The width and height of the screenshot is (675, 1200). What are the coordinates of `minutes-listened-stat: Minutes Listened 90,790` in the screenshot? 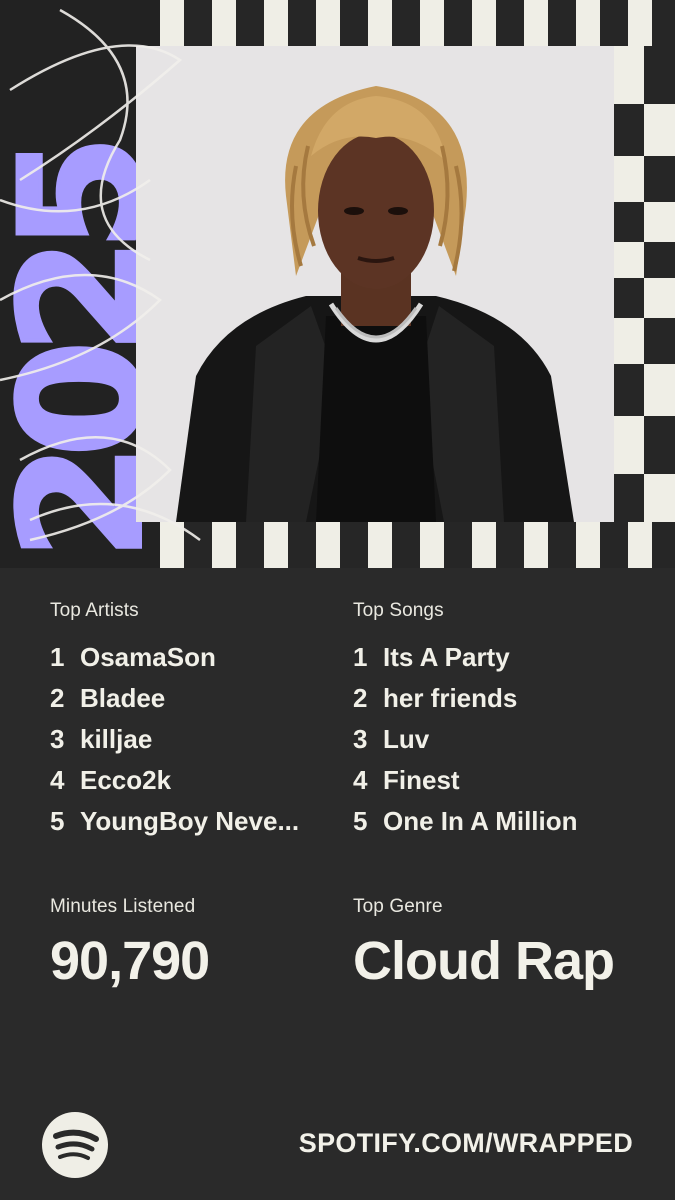 It's located at (130, 944).